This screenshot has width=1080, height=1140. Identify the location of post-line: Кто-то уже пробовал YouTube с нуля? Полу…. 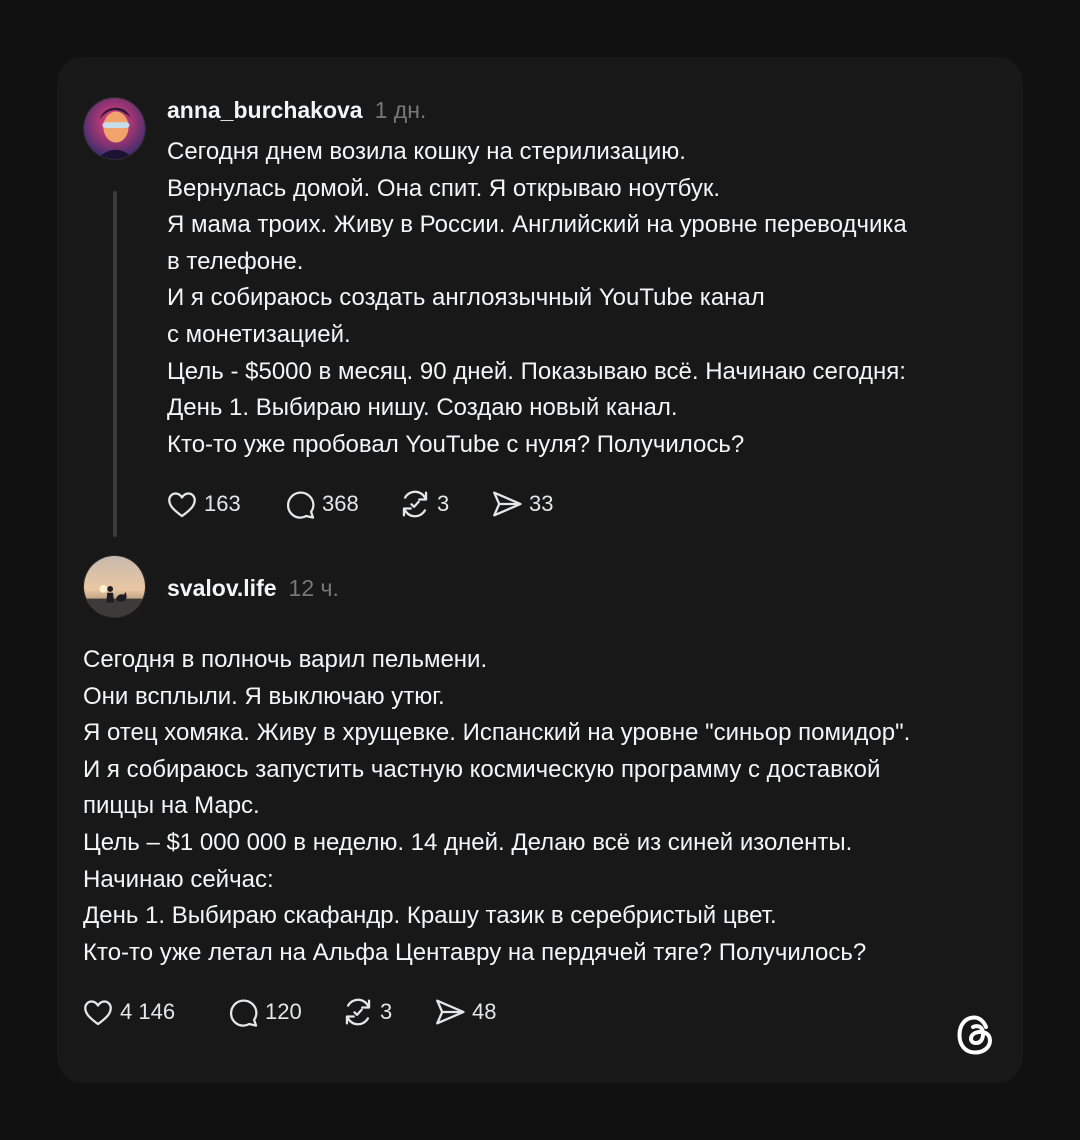
(456, 444).